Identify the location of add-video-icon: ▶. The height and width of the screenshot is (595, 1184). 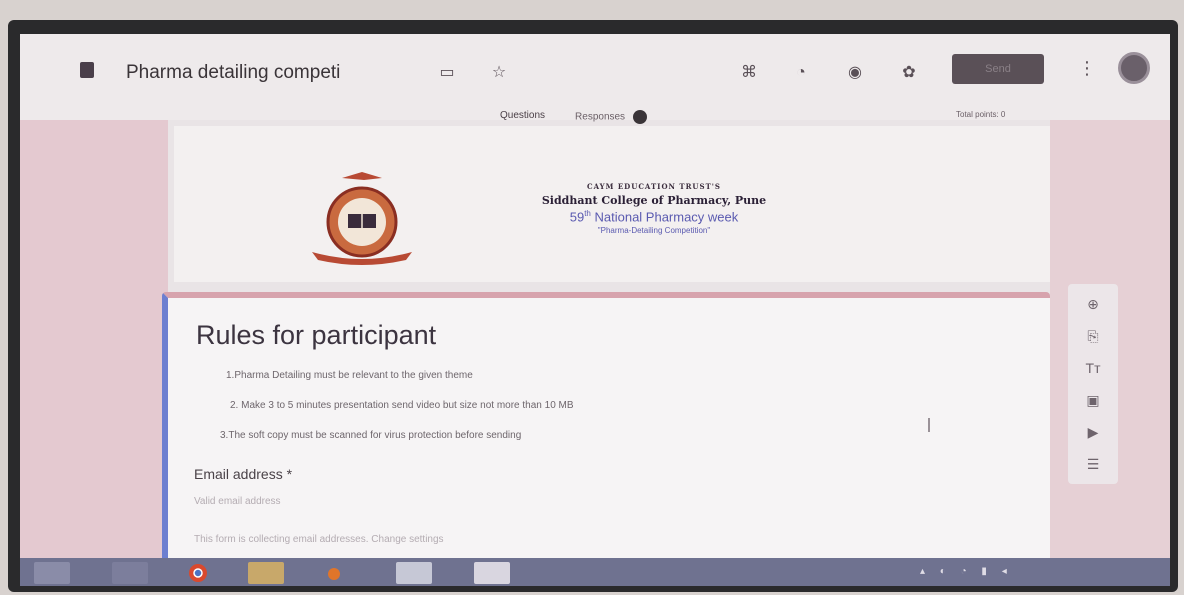
(1093, 432).